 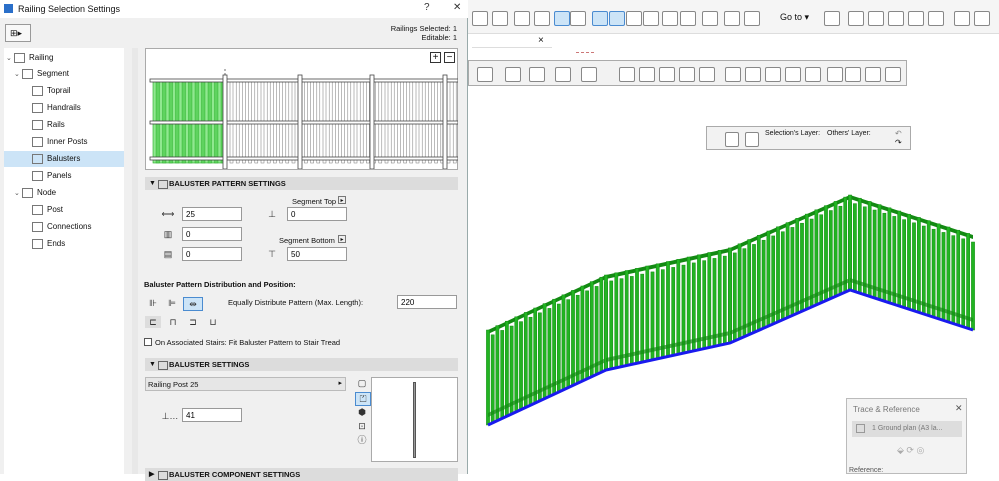 What do you see at coordinates (64, 159) in the screenshot?
I see `tree-item-balusters: Balusters` at bounding box center [64, 159].